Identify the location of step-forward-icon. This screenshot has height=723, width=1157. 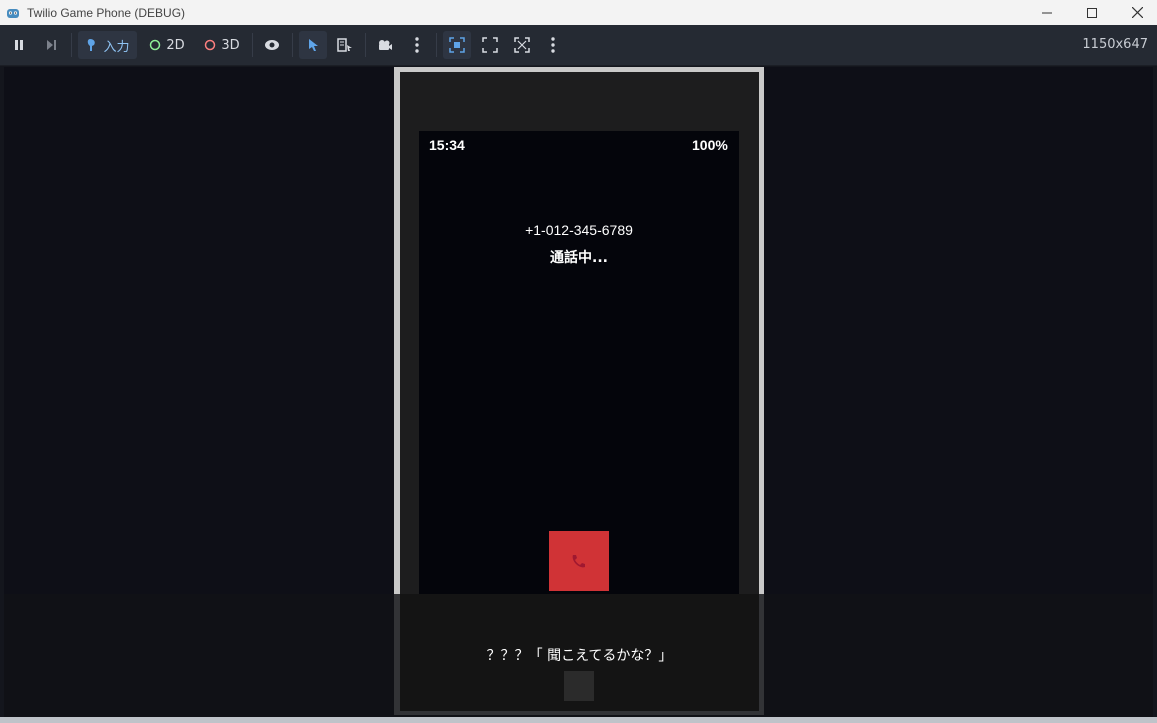
(51, 45).